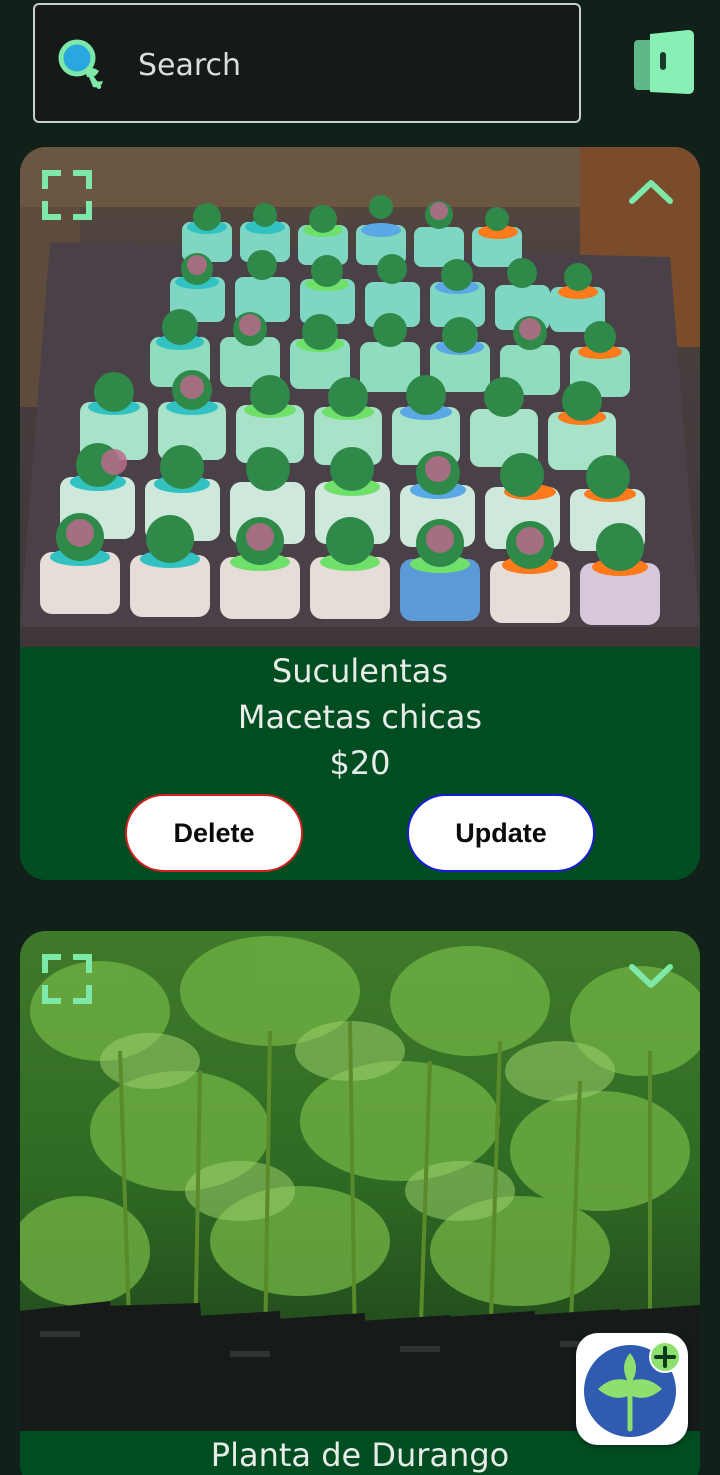 This screenshot has width=720, height=1475. What do you see at coordinates (663, 63) in the screenshot?
I see `logout-door-icon` at bounding box center [663, 63].